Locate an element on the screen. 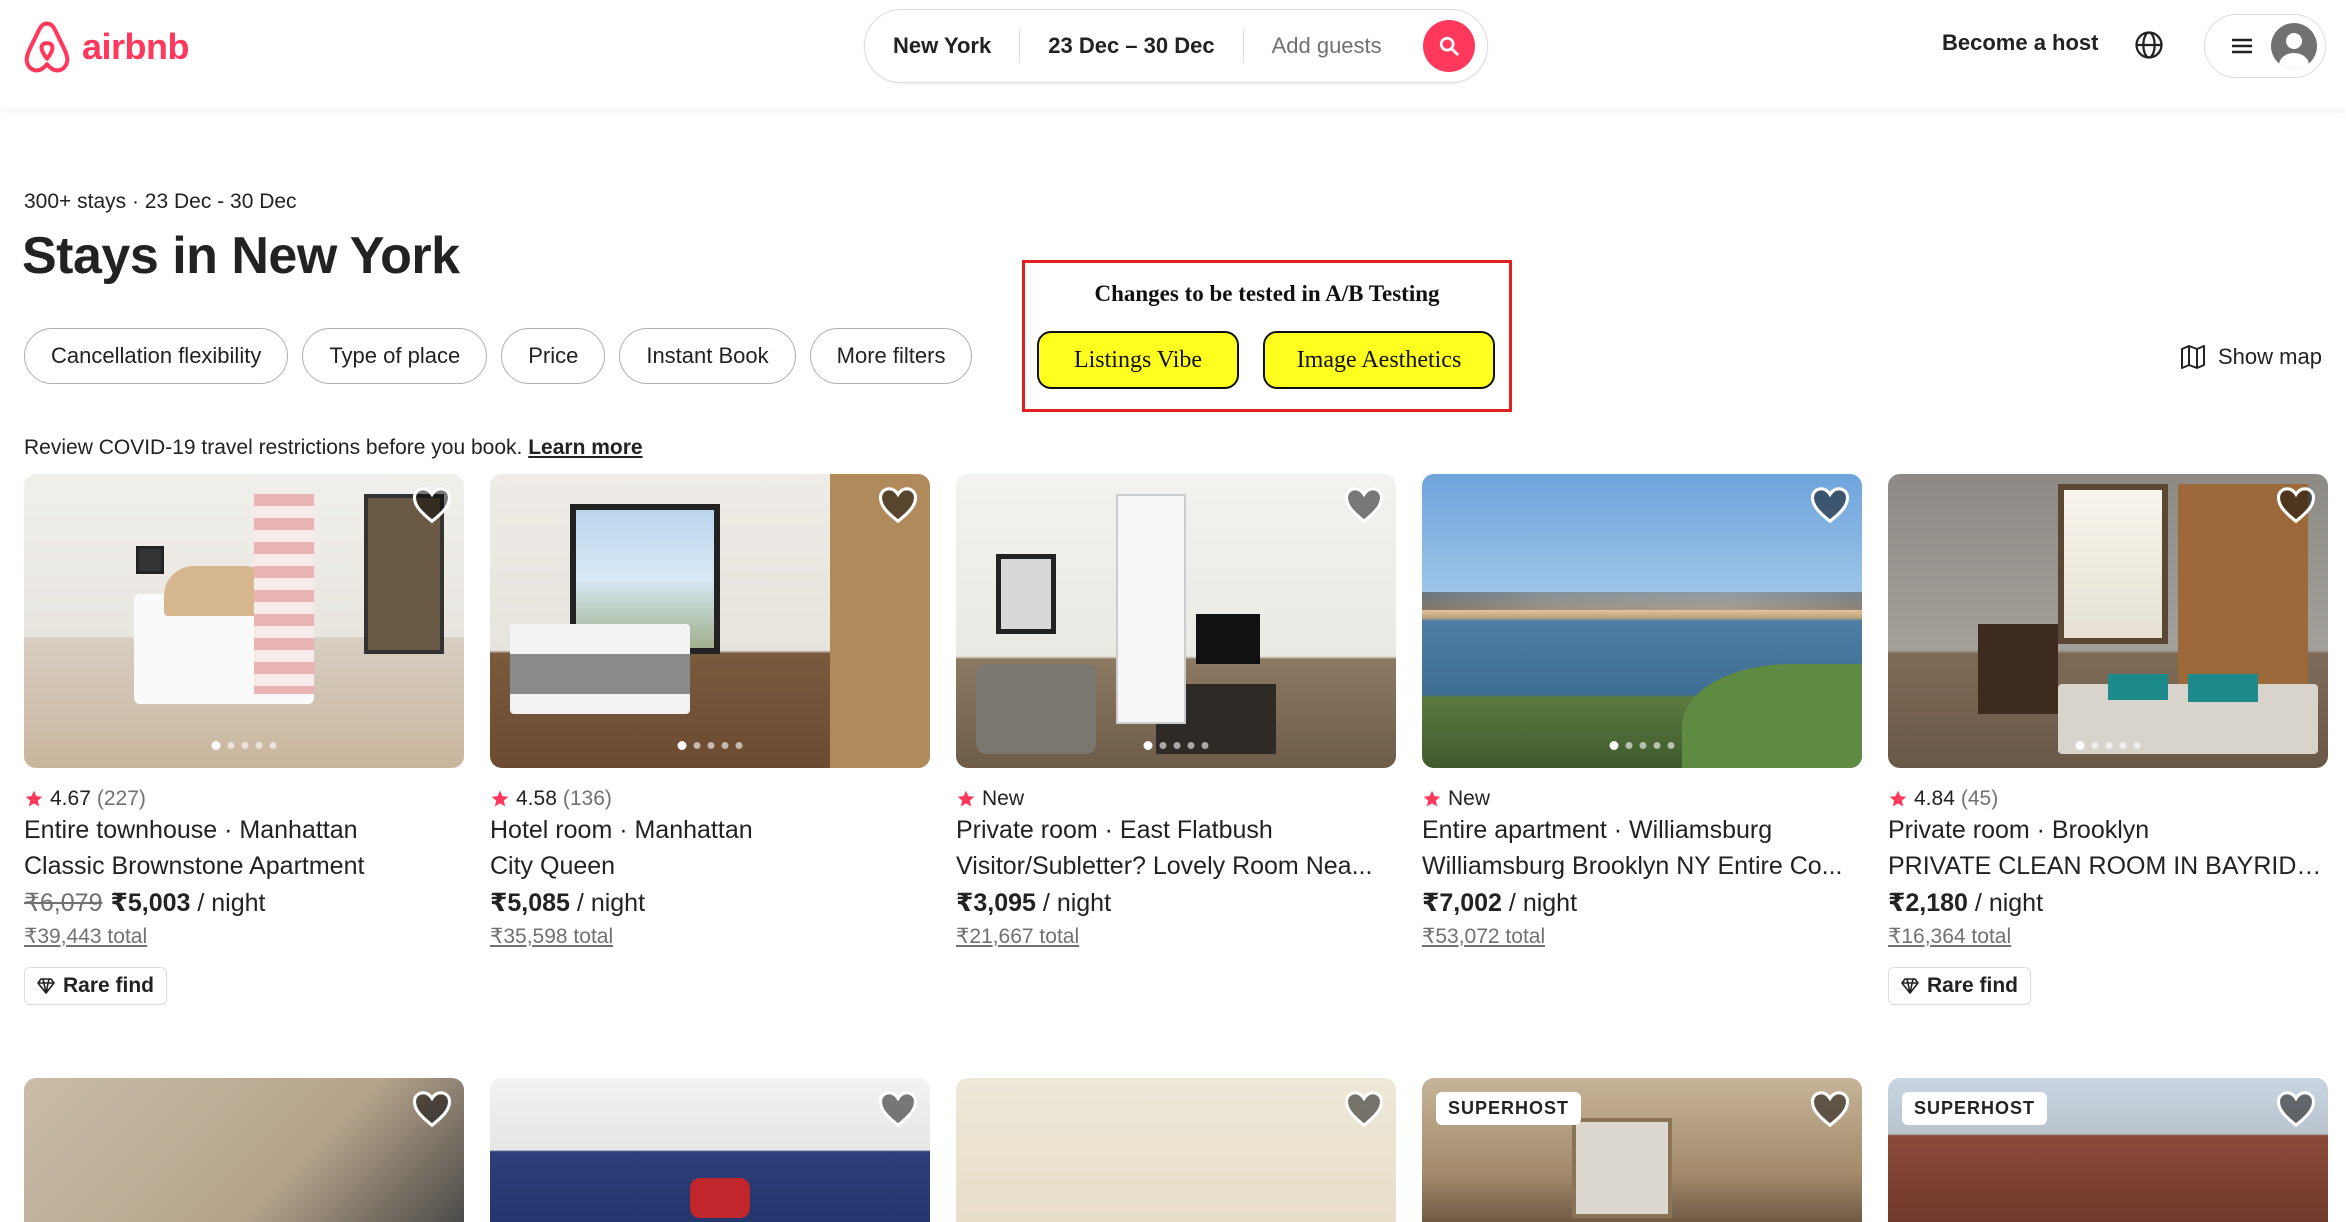  rare-find-badge: Rare find is located at coordinates (96, 986).